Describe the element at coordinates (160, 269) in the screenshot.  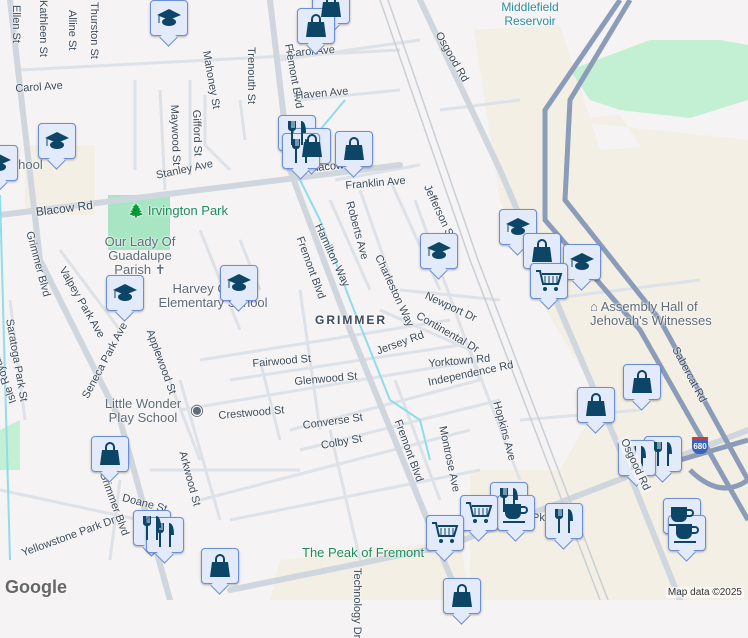
I see `church-icon: ✝` at that location.